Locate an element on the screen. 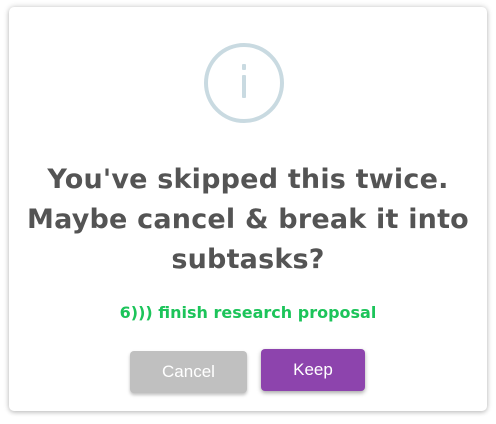  info-icon is located at coordinates (244, 83).